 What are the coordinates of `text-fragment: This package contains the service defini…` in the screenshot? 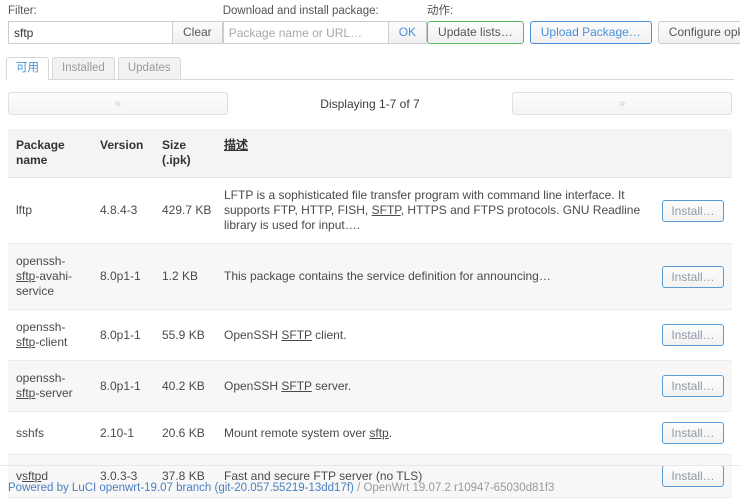 It's located at (387, 276).